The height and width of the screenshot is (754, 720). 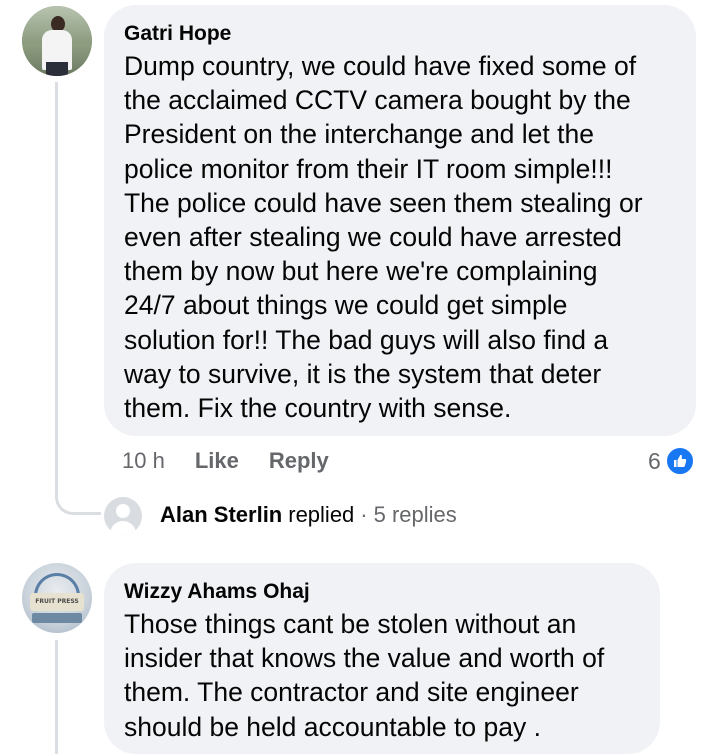 What do you see at coordinates (56, 284) in the screenshot?
I see `thread-connector-line` at bounding box center [56, 284].